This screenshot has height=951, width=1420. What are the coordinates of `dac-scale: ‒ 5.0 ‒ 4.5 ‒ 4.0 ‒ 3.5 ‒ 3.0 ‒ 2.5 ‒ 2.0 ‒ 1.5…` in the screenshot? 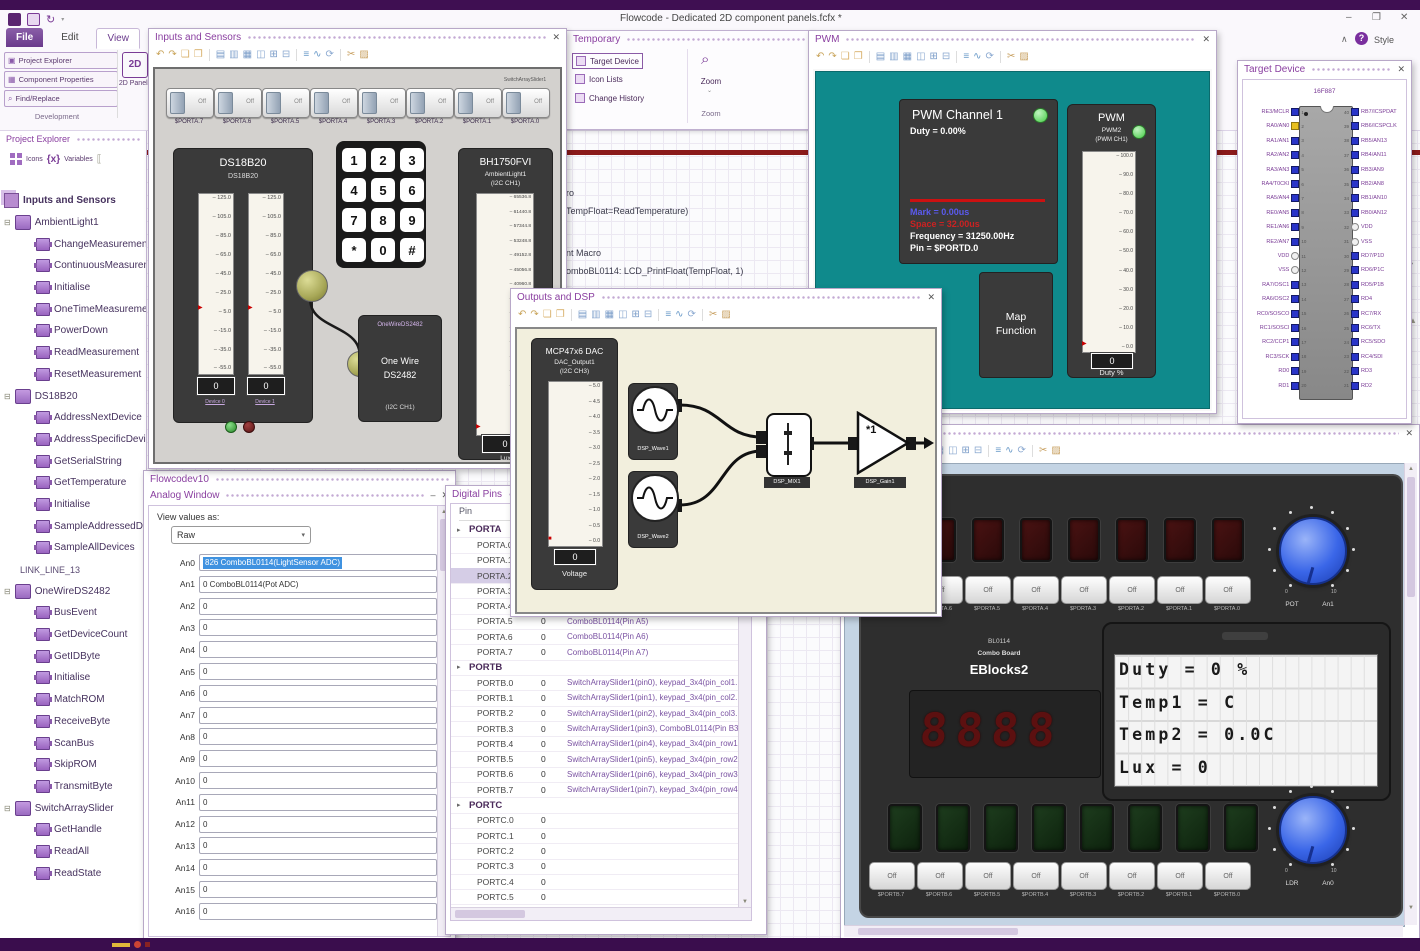 It's located at (575, 464).